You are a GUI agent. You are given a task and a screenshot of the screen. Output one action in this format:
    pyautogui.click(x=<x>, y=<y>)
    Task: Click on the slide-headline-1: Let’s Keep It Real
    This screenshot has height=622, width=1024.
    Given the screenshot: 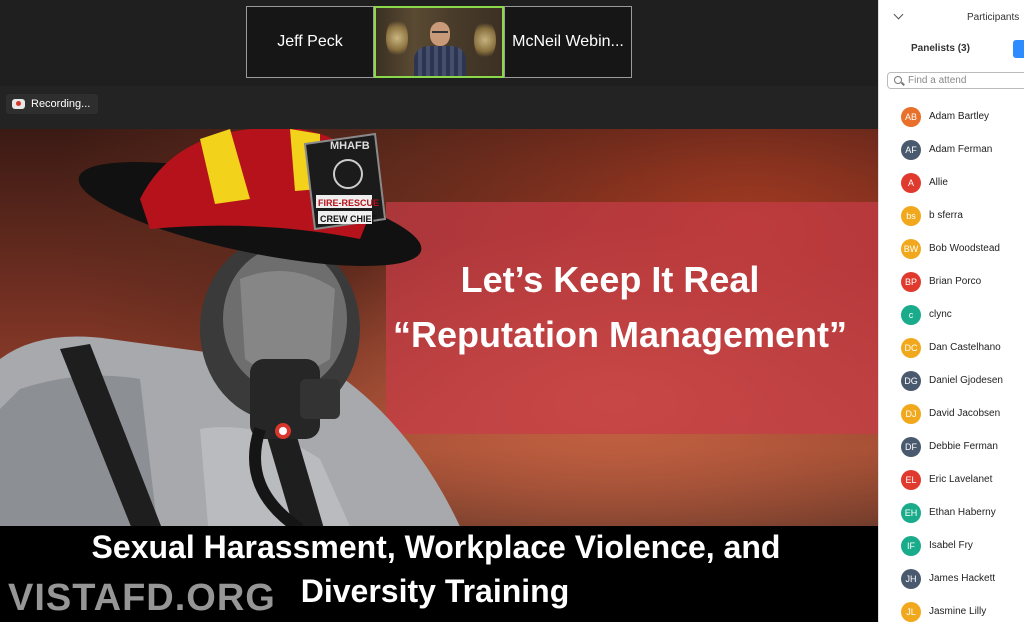 What is the action you would take?
    pyautogui.click(x=610, y=279)
    